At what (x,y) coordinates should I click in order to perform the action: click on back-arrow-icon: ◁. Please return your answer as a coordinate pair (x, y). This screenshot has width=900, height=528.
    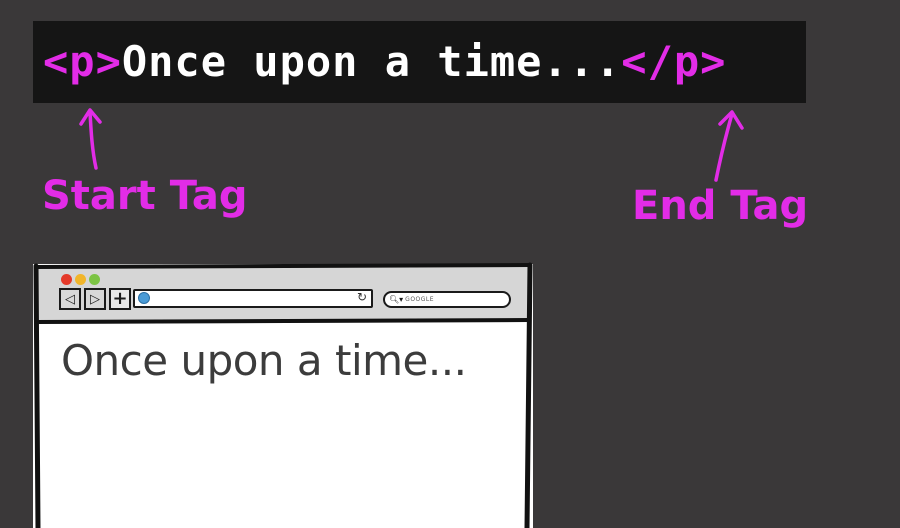
    Looking at the image, I should click on (70, 299).